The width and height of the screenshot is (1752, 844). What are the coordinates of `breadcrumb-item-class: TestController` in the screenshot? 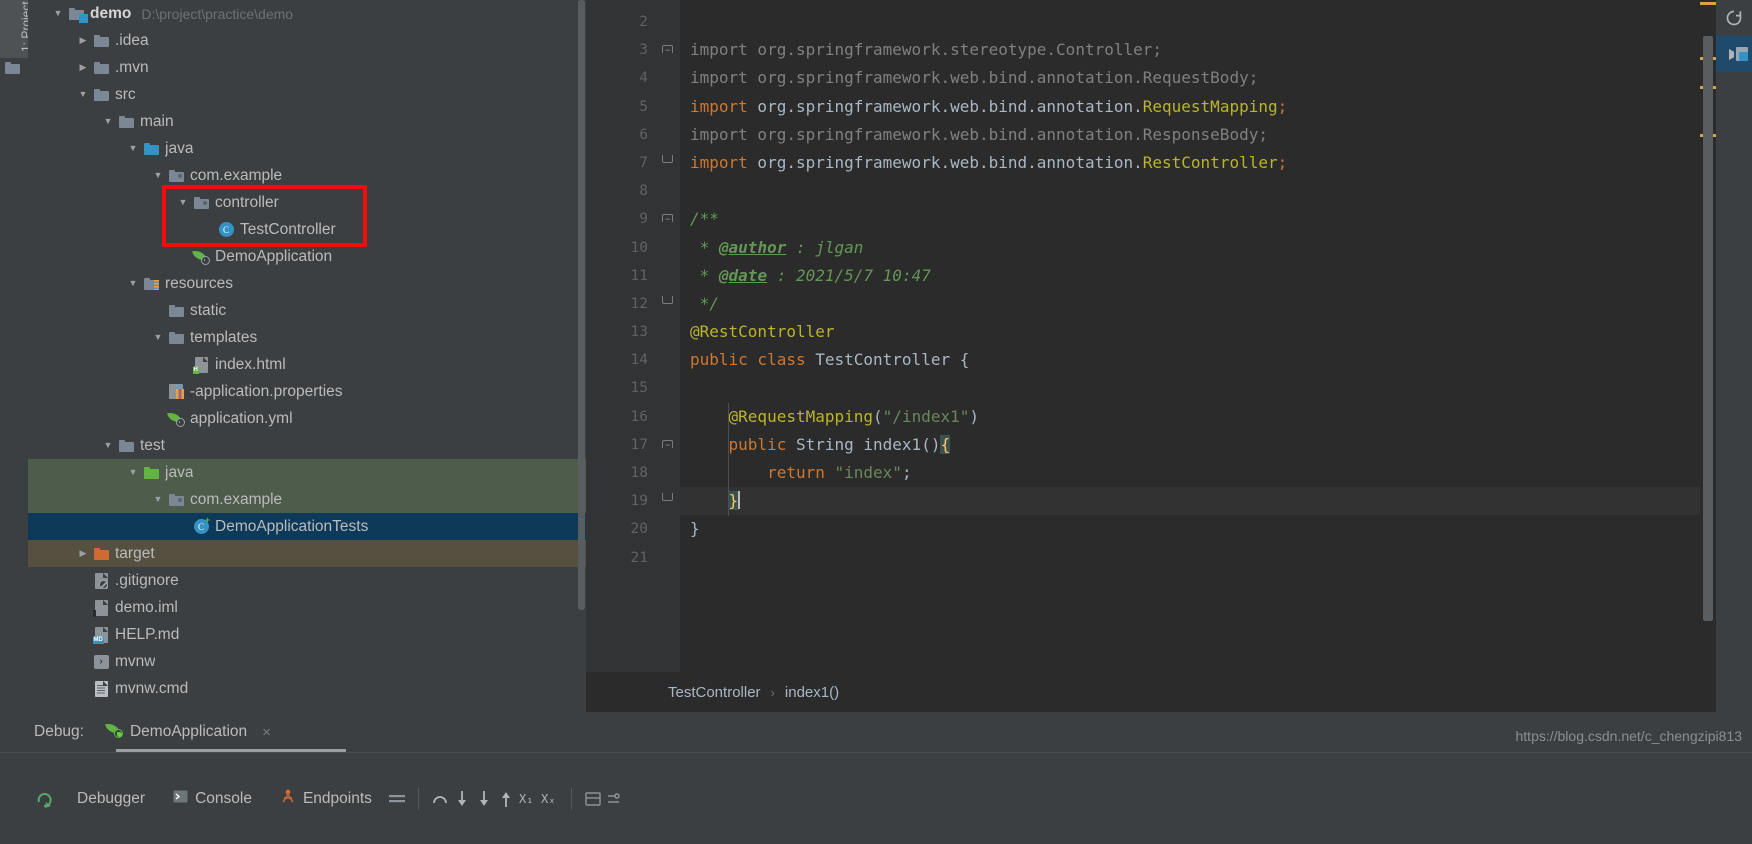 It's located at (714, 692).